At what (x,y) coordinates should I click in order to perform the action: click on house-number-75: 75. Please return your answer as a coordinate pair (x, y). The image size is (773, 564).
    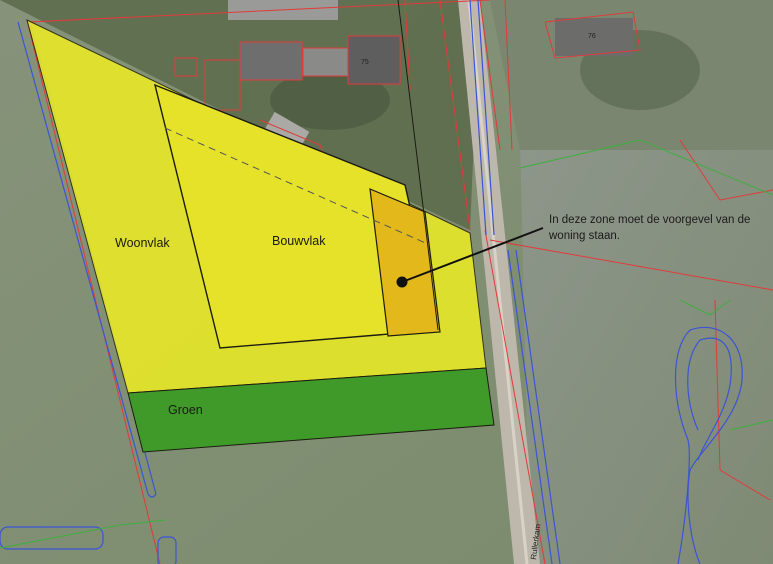
    Looking at the image, I should click on (365, 62).